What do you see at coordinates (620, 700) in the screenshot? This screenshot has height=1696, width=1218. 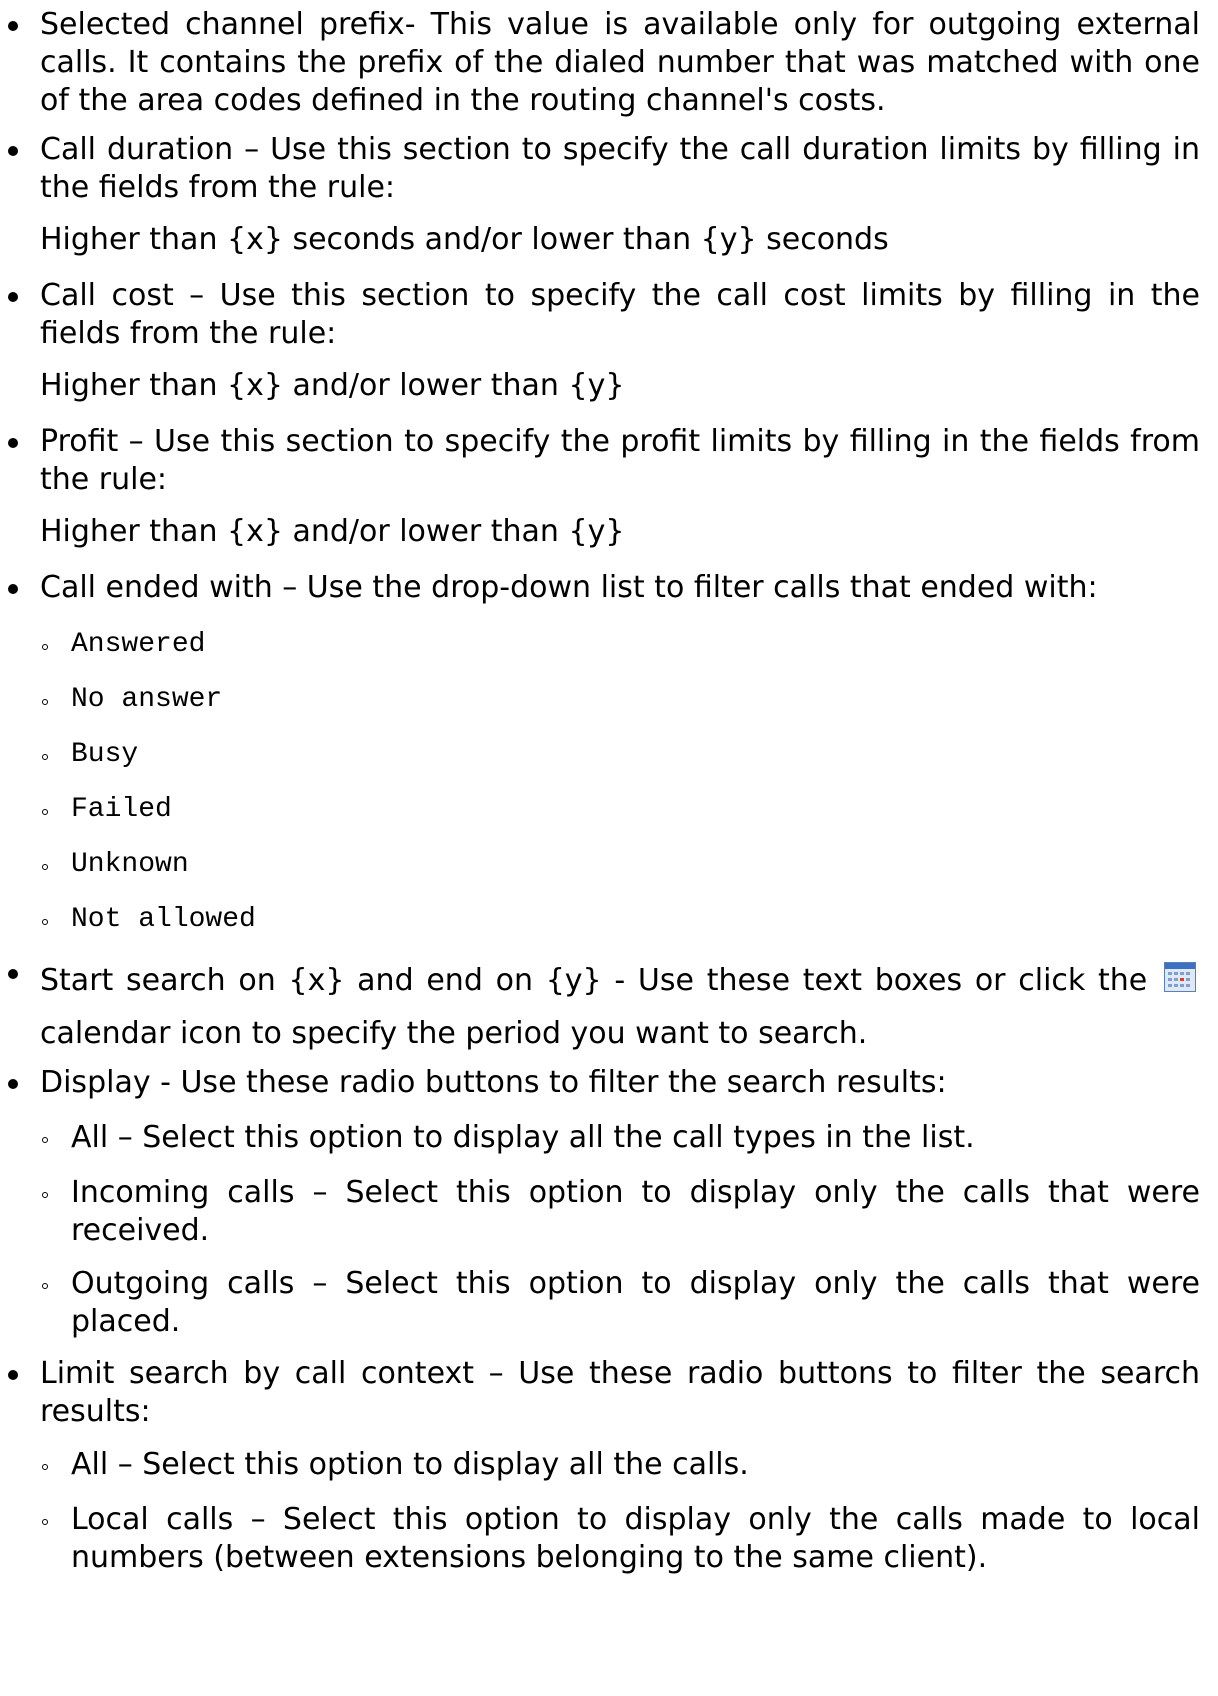 I see `option-no-answer: No answer` at bounding box center [620, 700].